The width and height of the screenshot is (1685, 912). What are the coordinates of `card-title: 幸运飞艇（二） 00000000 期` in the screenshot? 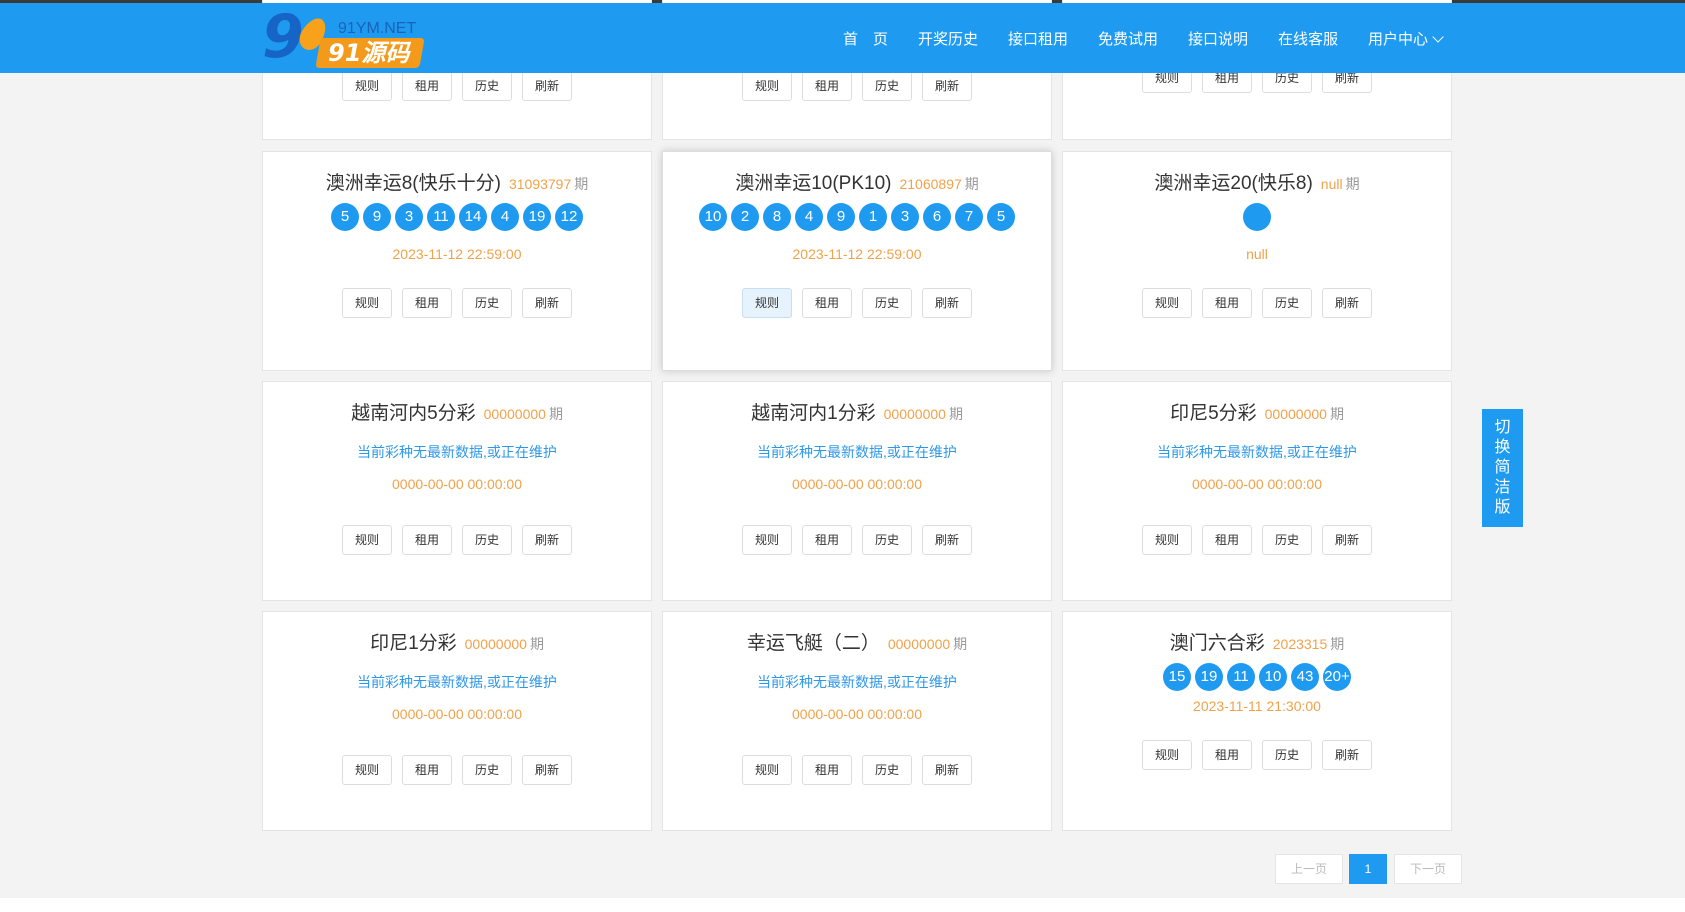 It's located at (857, 641).